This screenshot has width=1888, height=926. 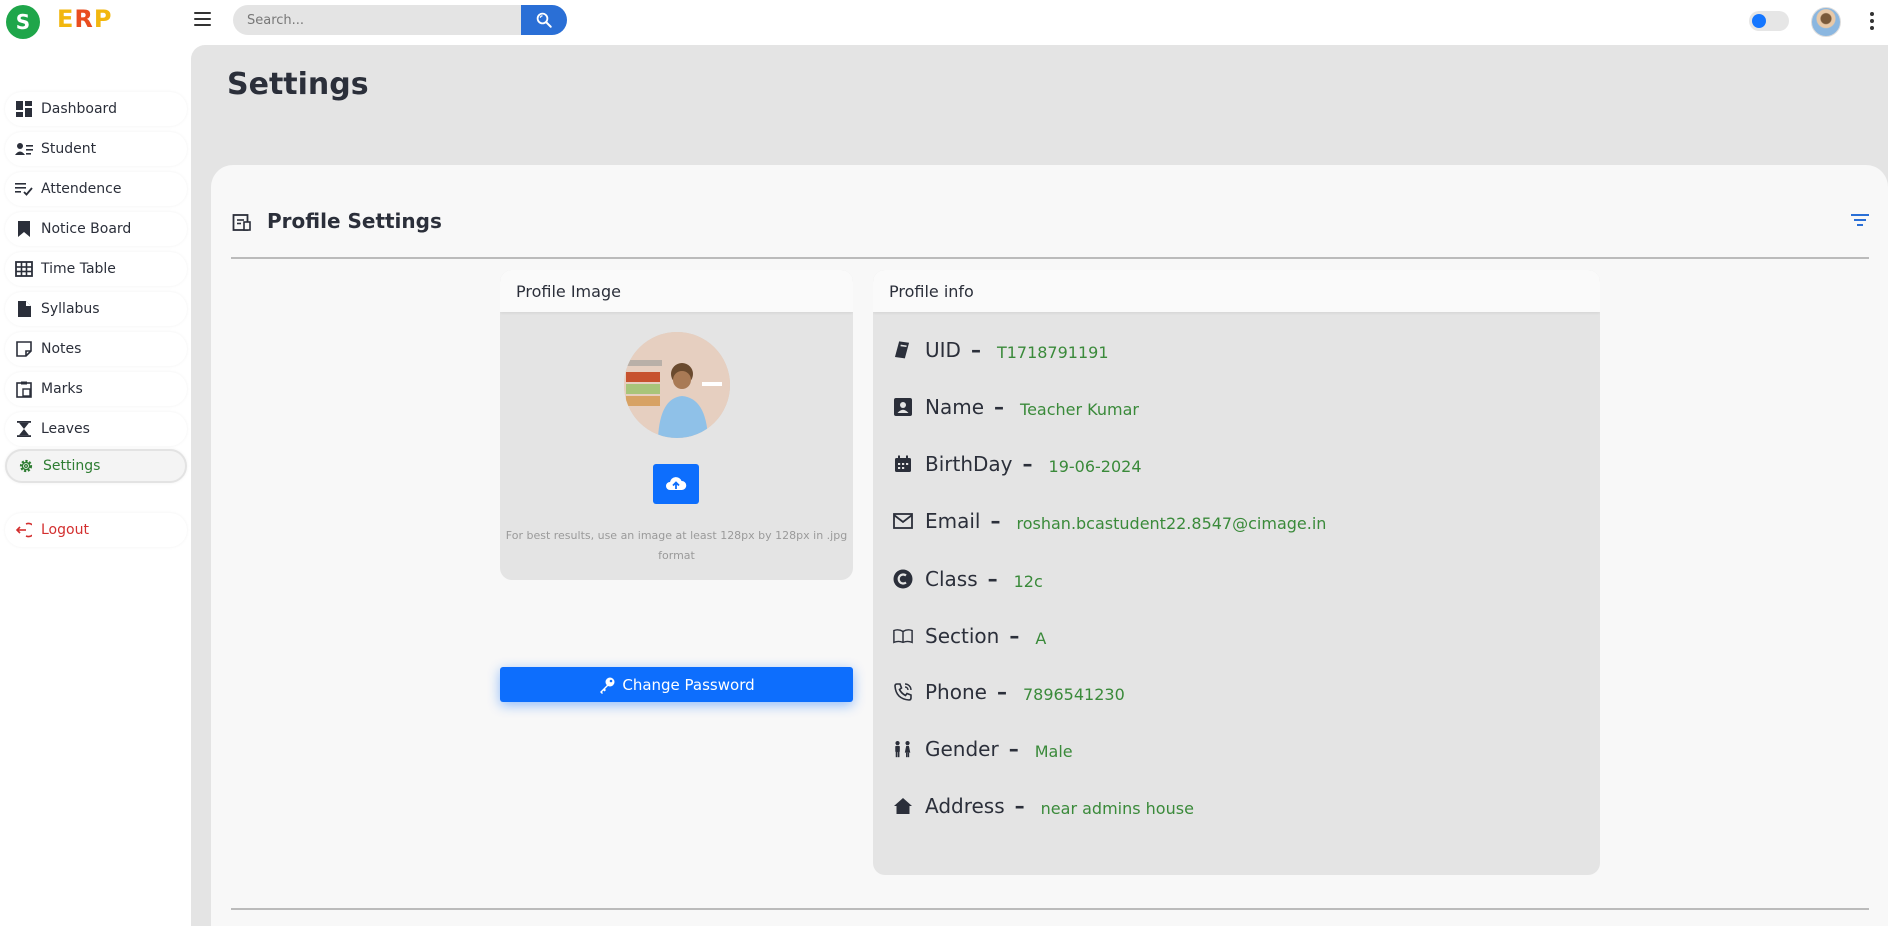 What do you see at coordinates (903, 636) in the screenshot?
I see `book-icon` at bounding box center [903, 636].